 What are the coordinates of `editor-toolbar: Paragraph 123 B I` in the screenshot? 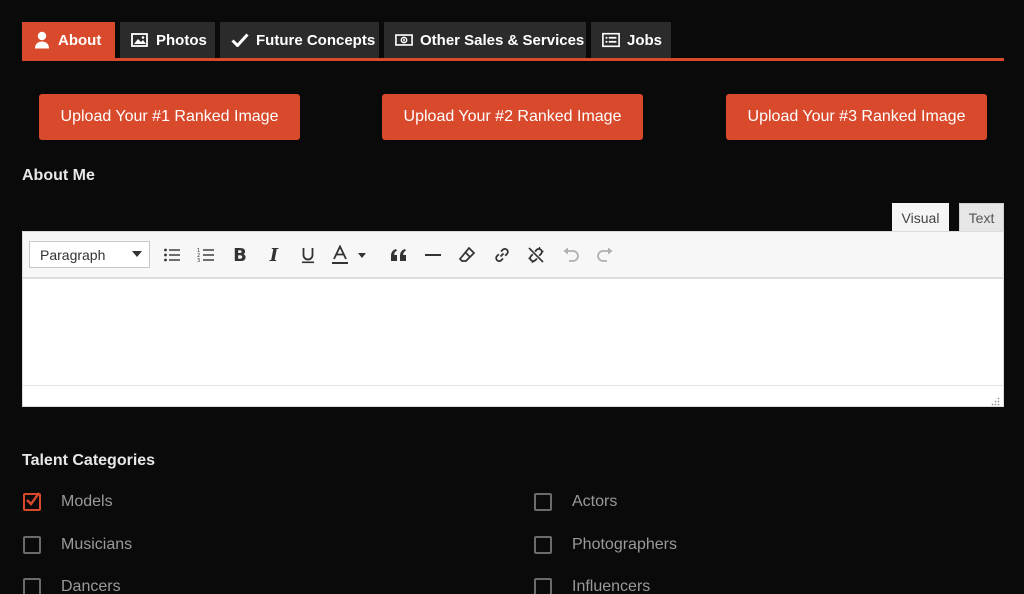 It's located at (513, 255).